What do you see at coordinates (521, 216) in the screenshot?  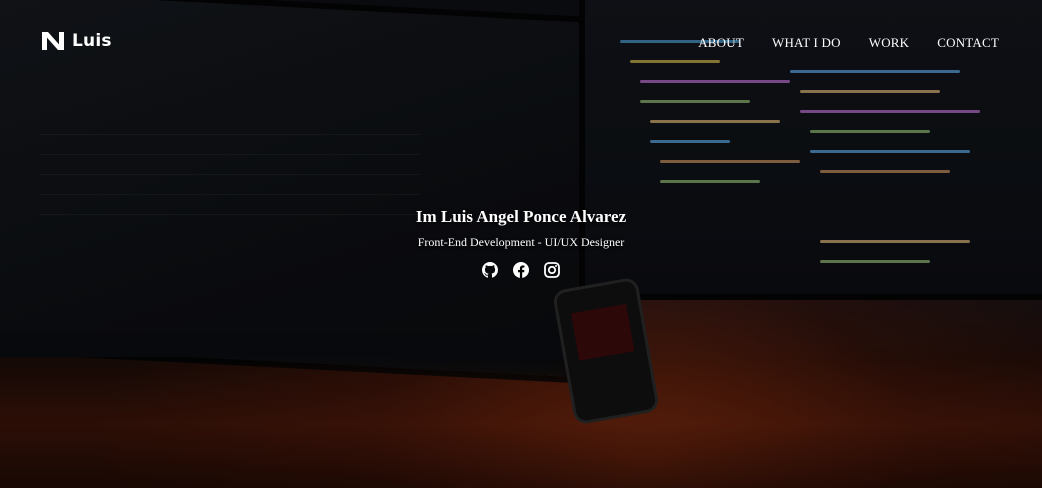 I see `hero-title: Im Luis Angel Ponce Alvarez` at bounding box center [521, 216].